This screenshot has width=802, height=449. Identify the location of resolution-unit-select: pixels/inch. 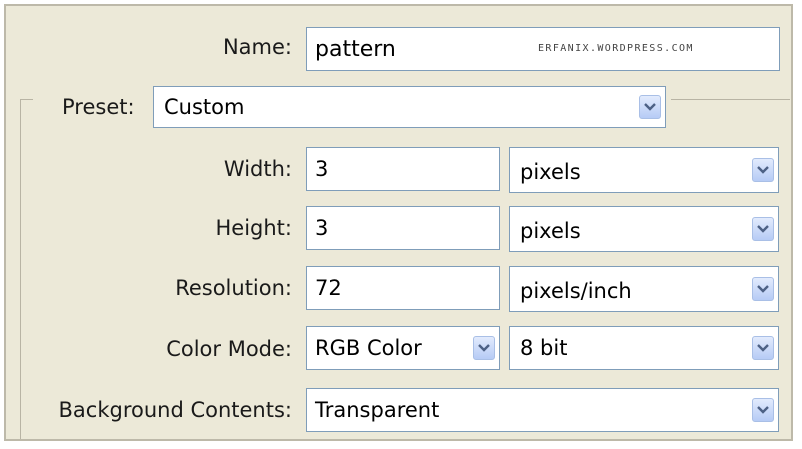
(644, 289).